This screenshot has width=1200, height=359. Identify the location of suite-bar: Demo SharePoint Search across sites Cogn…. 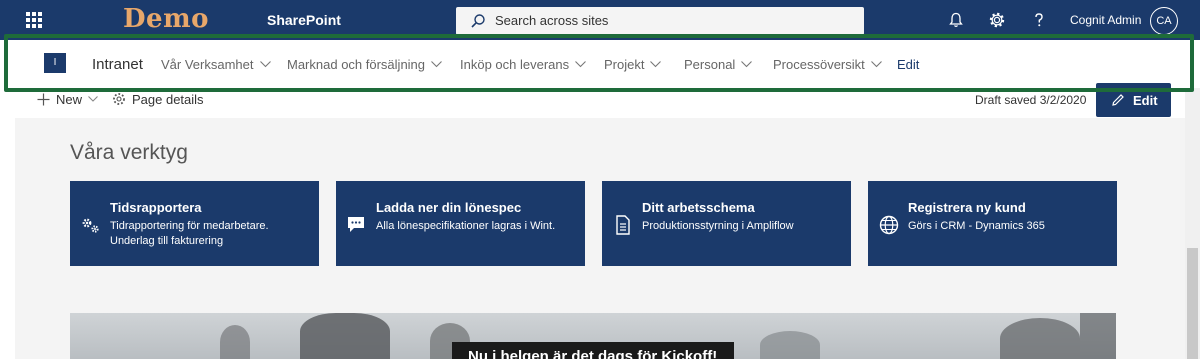
(600, 20).